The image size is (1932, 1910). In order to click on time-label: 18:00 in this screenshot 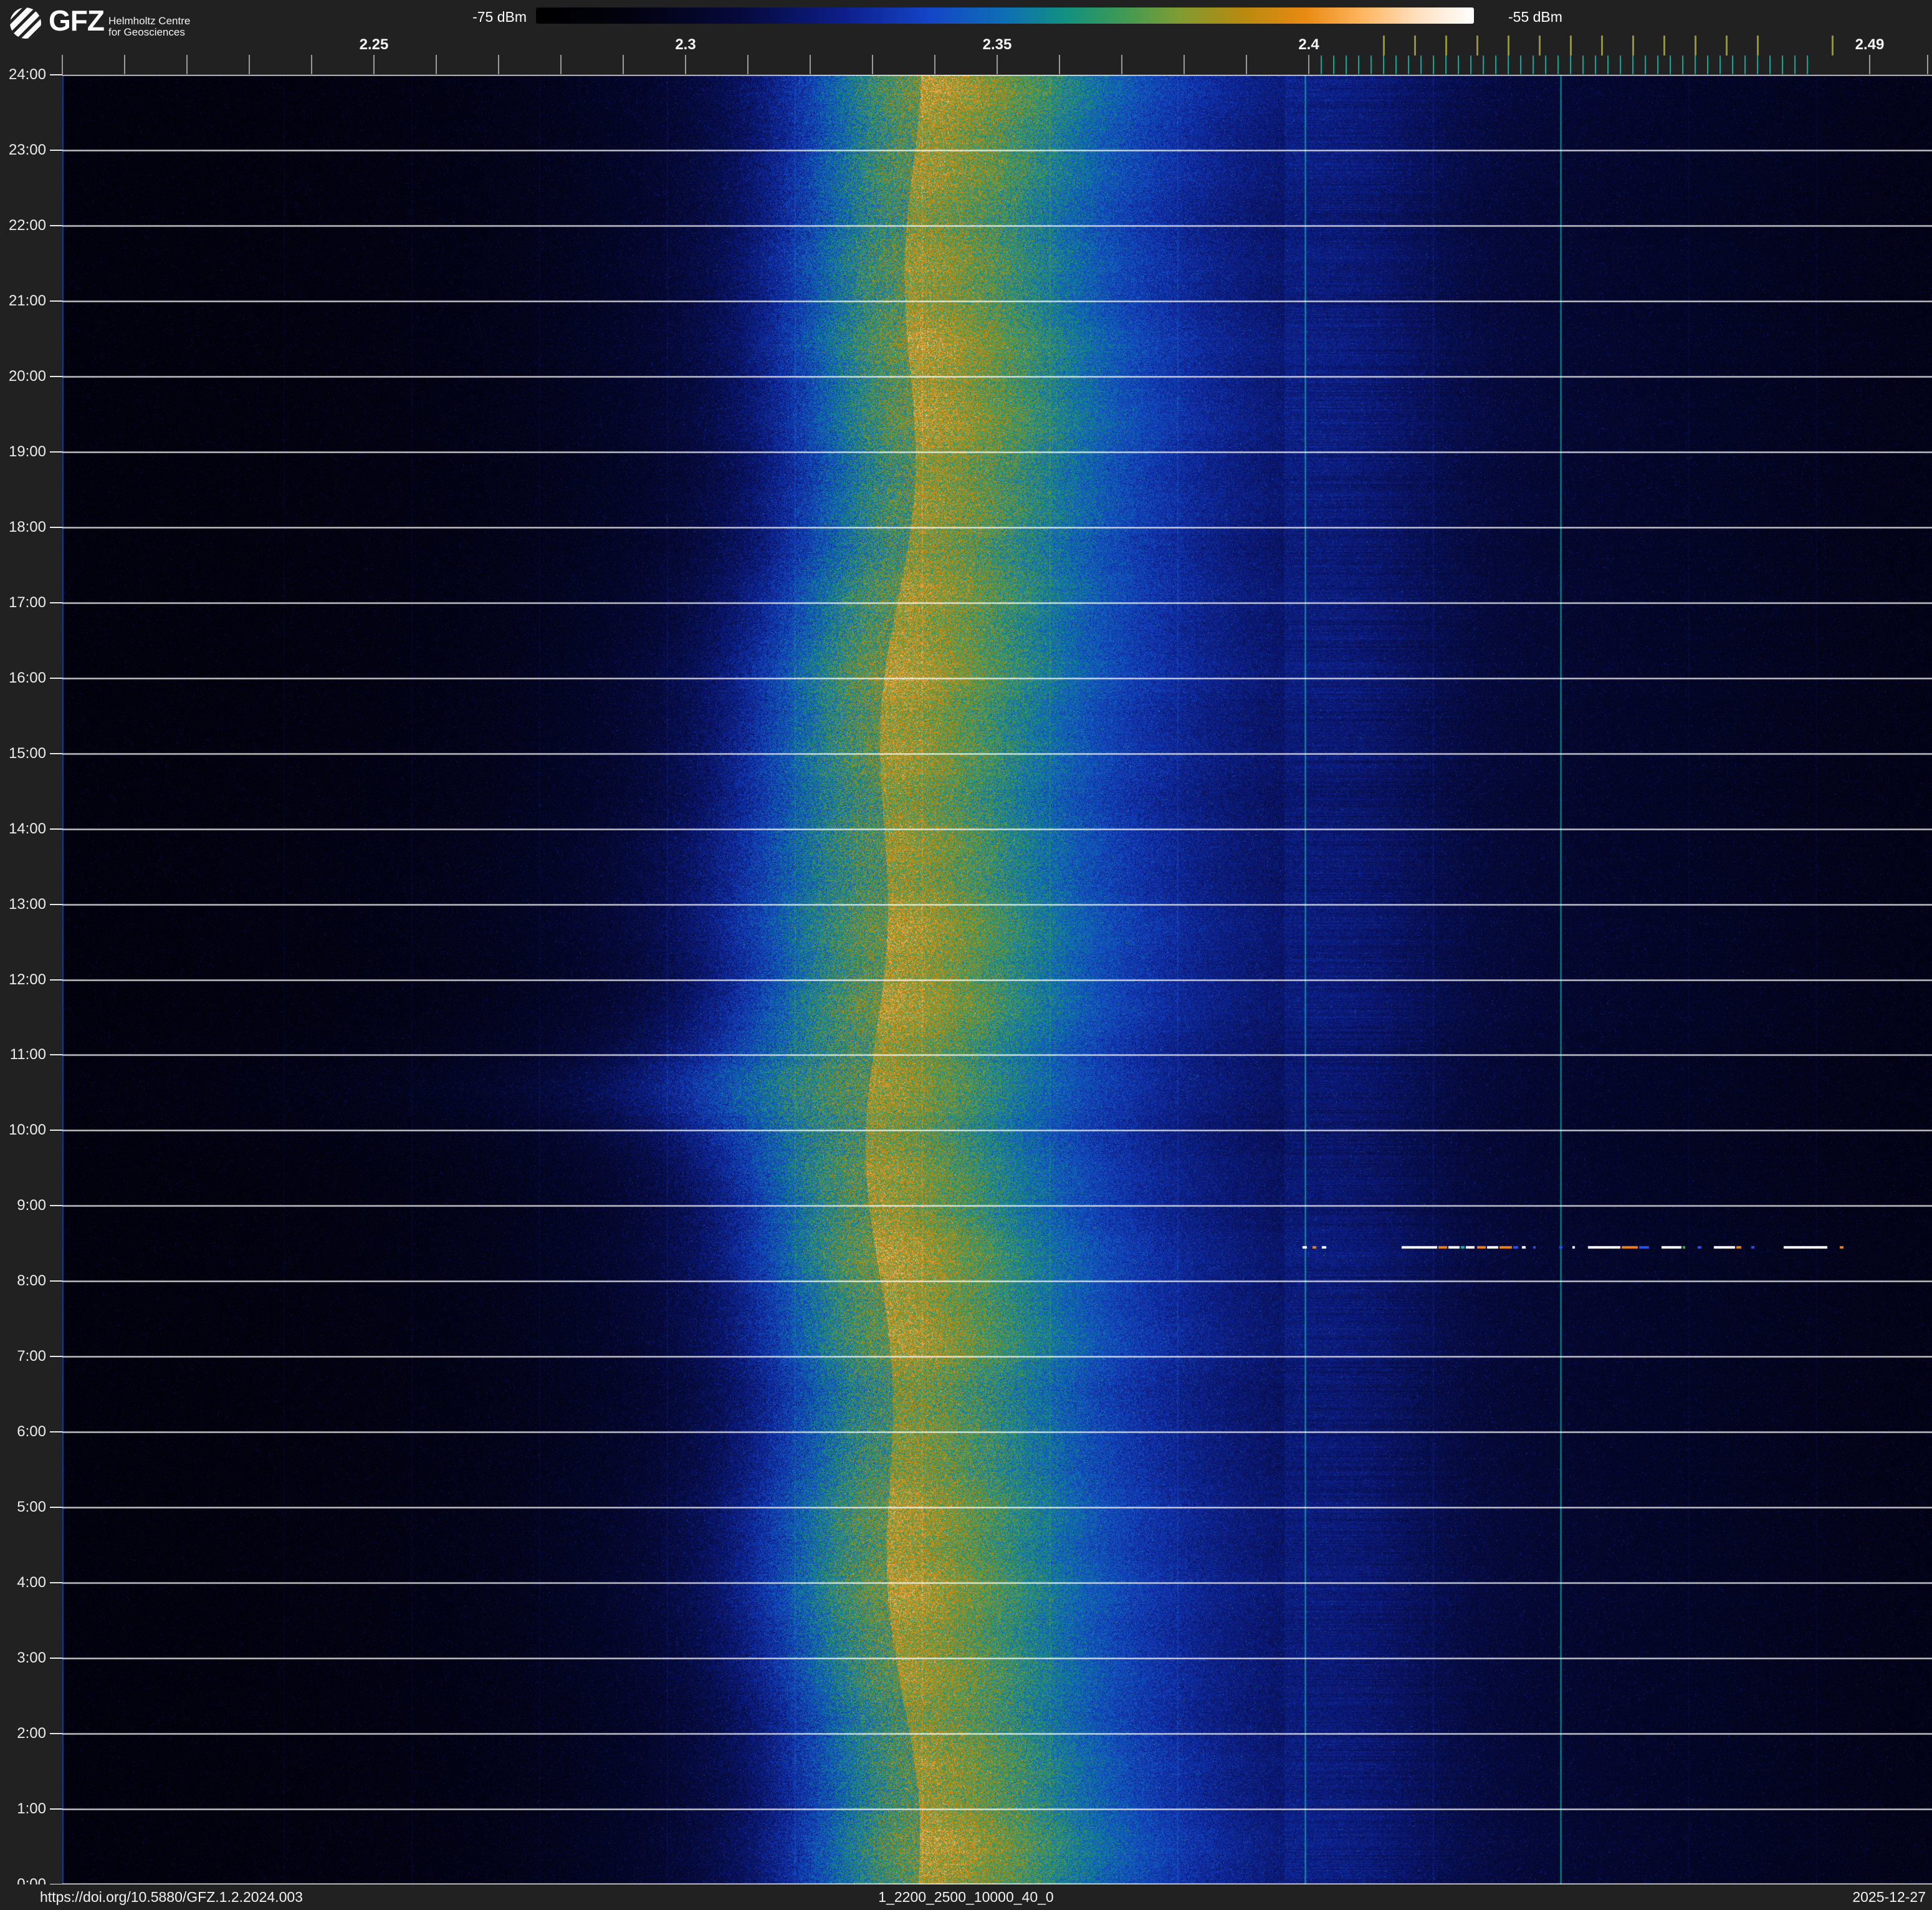, I will do `click(27, 526)`.